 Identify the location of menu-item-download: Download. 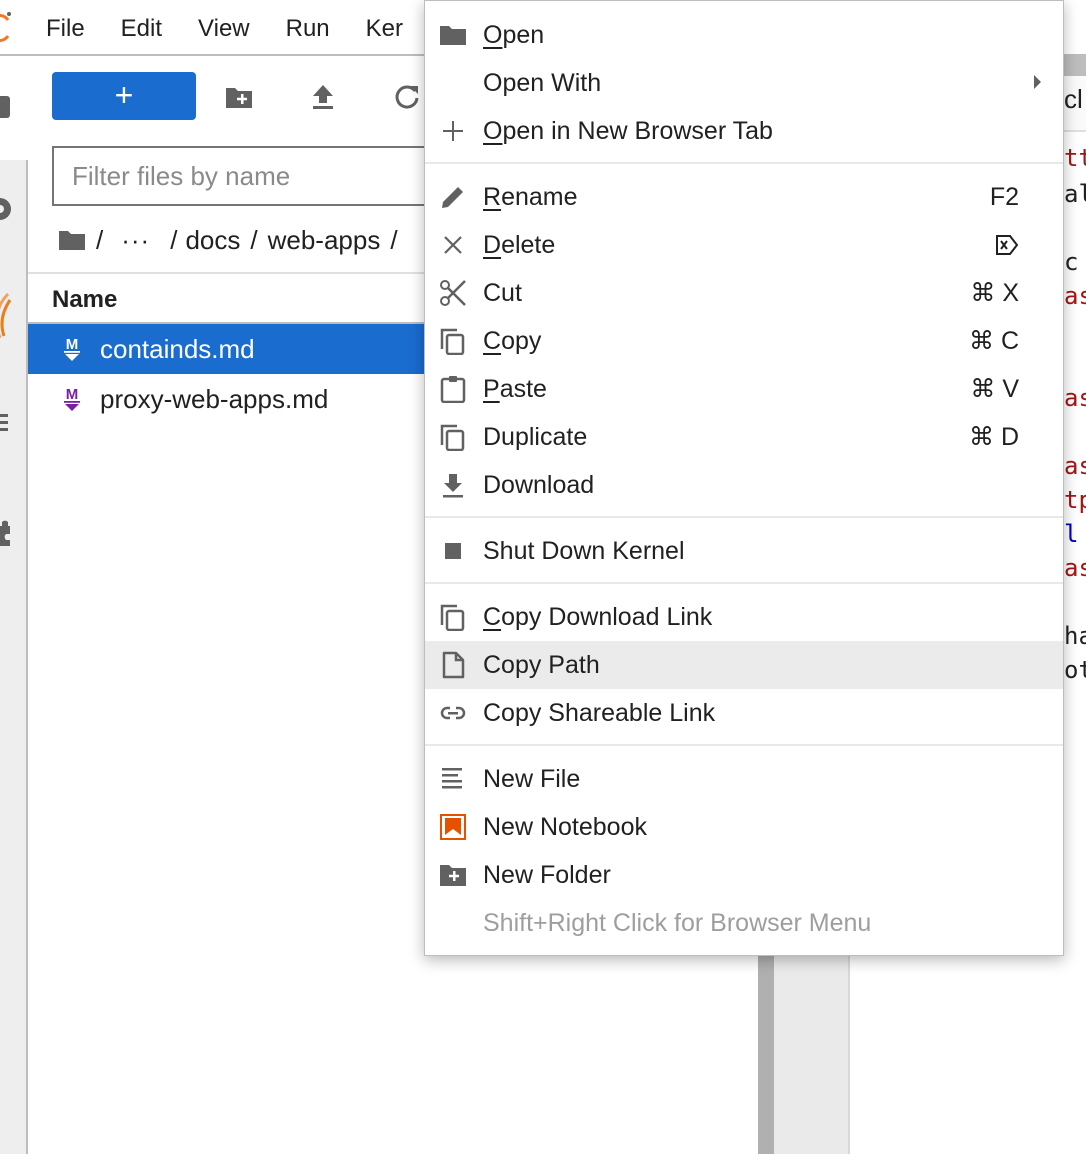
(744, 485).